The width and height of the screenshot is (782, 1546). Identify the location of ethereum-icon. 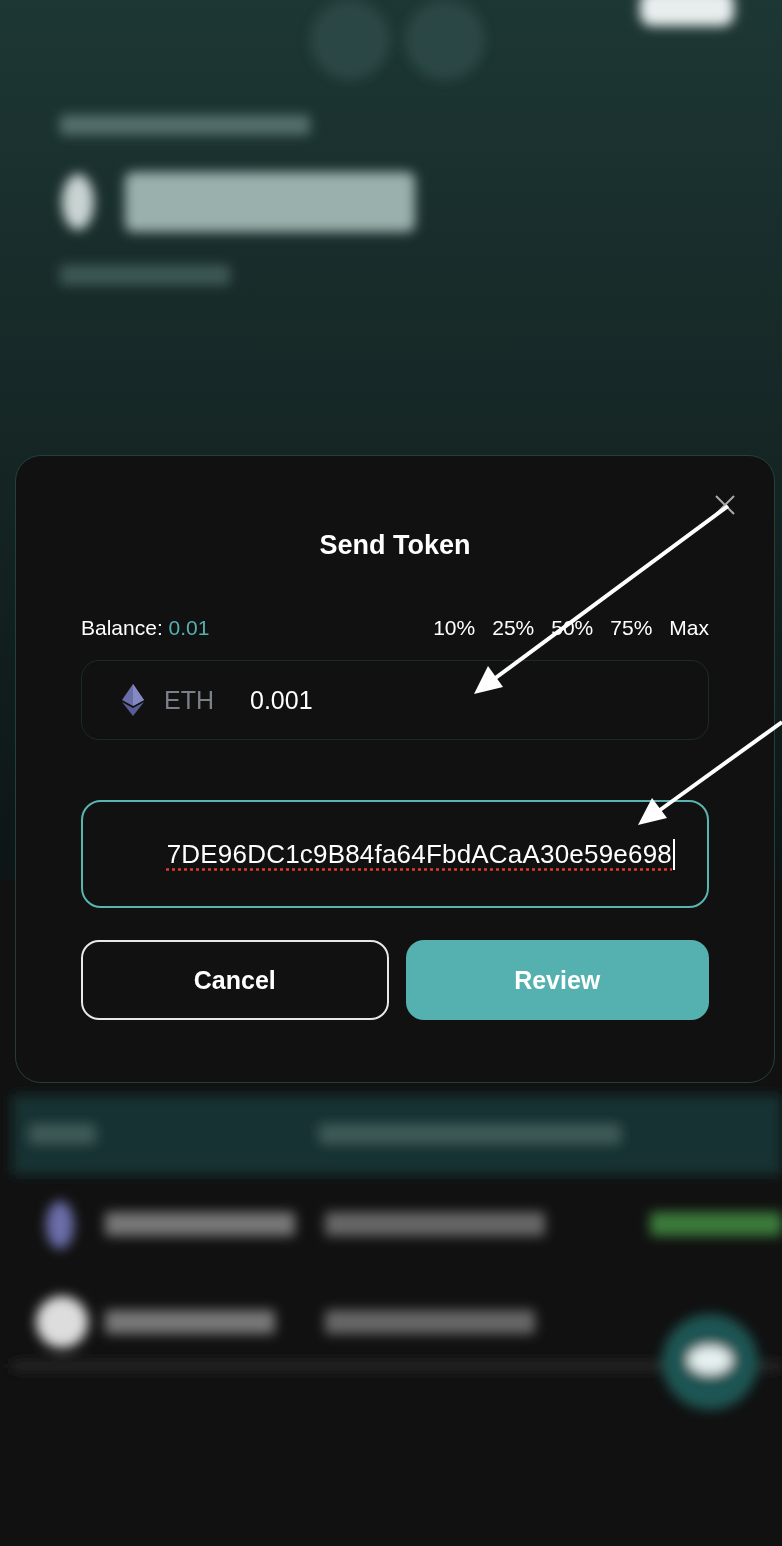
(133, 700).